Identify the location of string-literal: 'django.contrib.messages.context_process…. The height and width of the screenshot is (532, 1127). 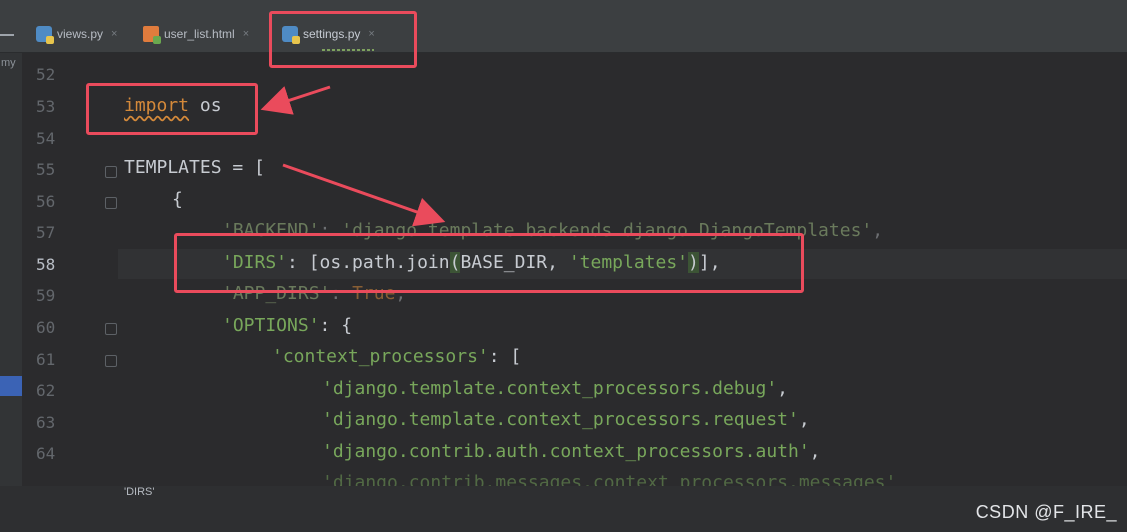
(609, 479).